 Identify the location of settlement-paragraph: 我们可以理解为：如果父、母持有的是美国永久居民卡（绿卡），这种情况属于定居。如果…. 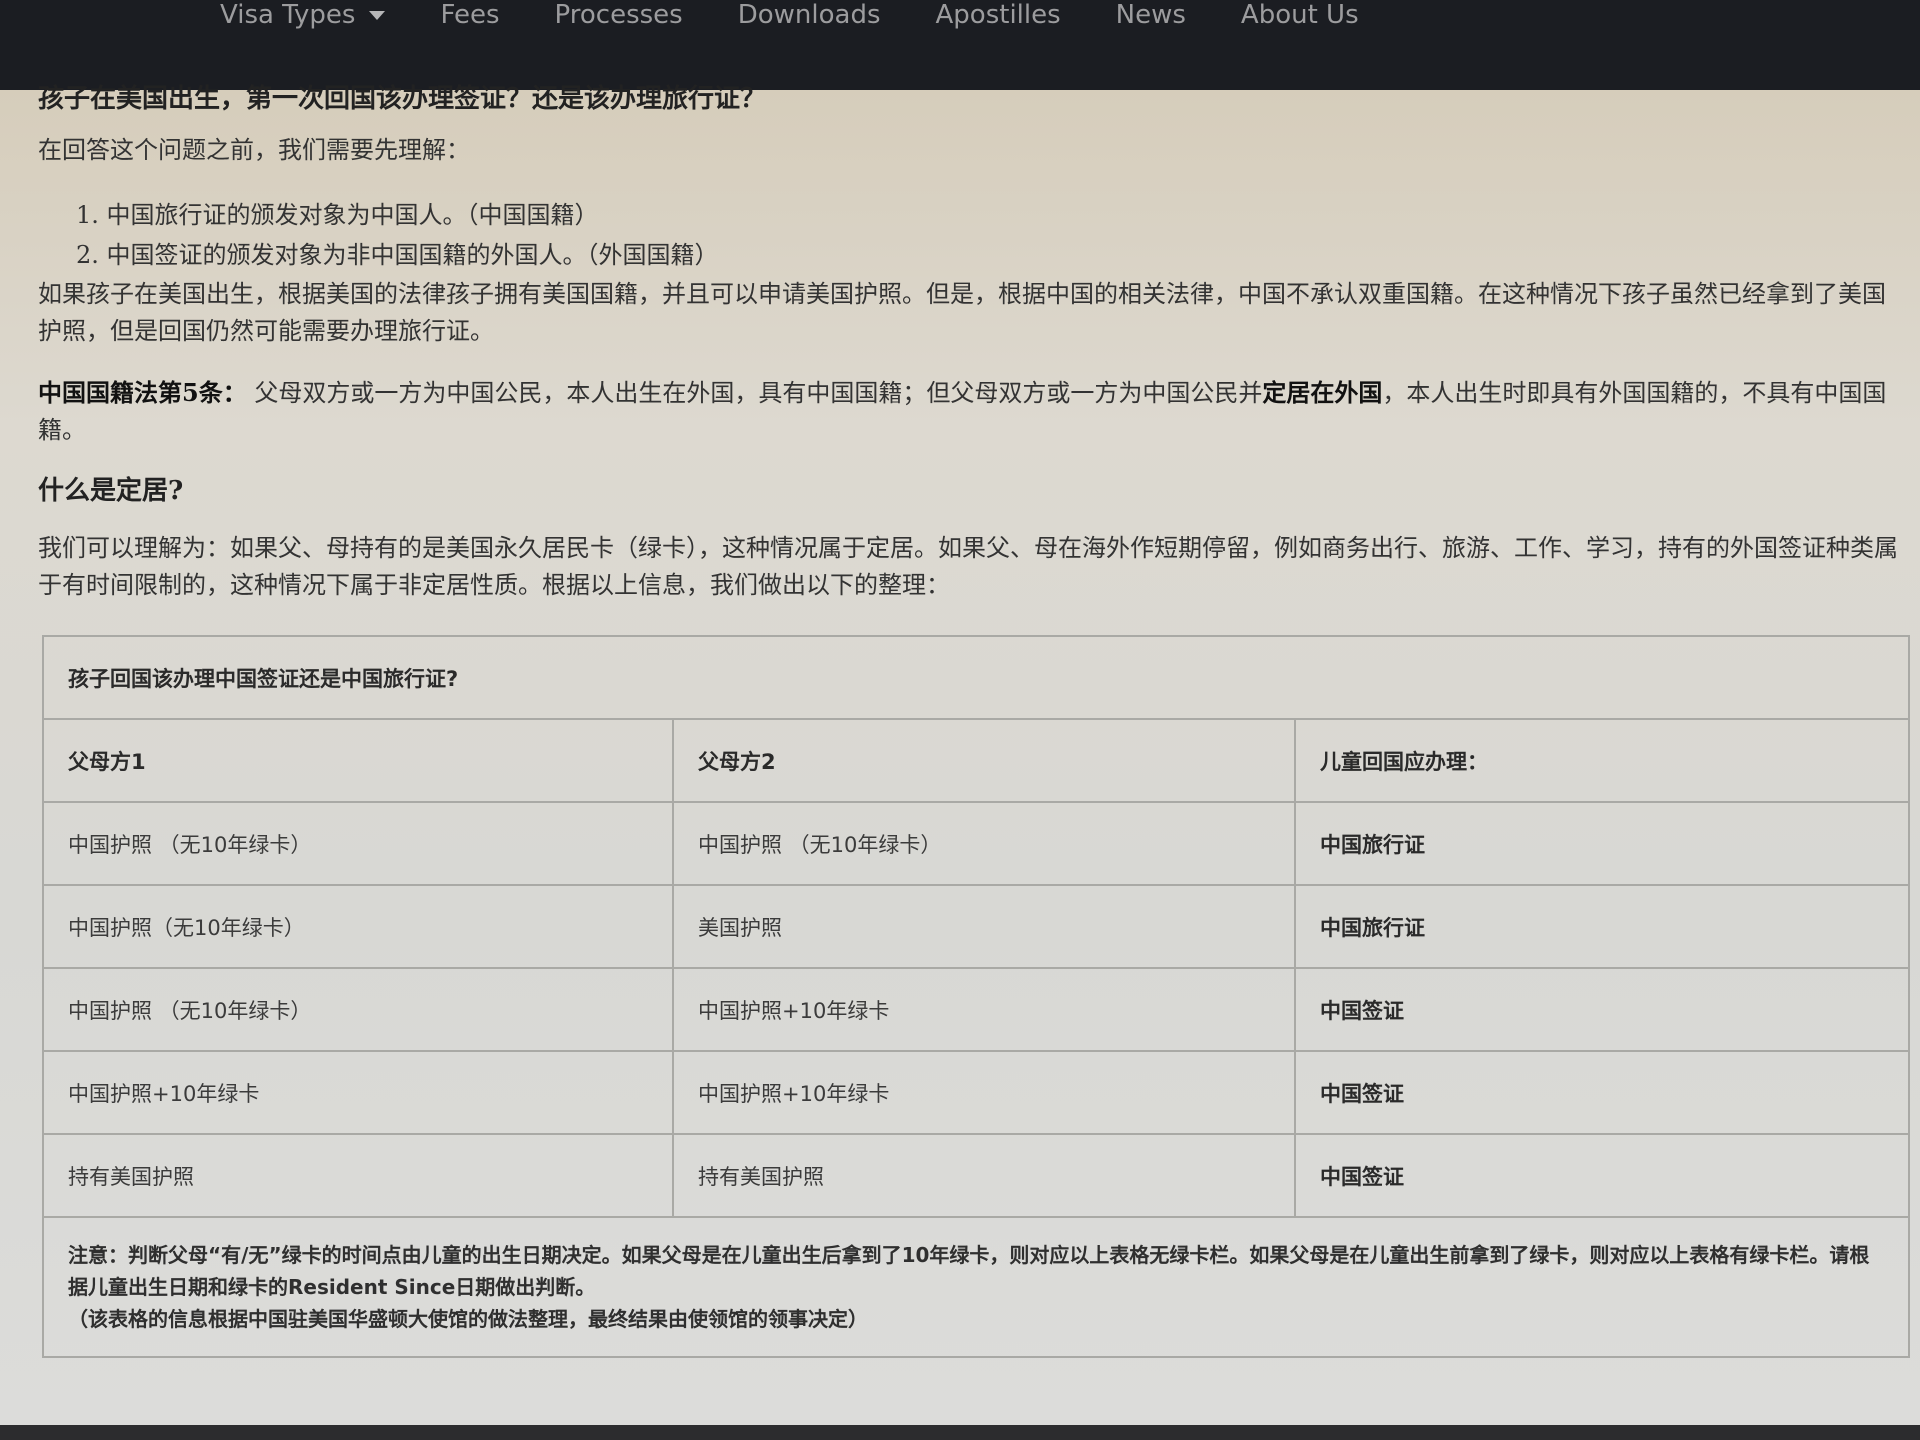
(968, 566).